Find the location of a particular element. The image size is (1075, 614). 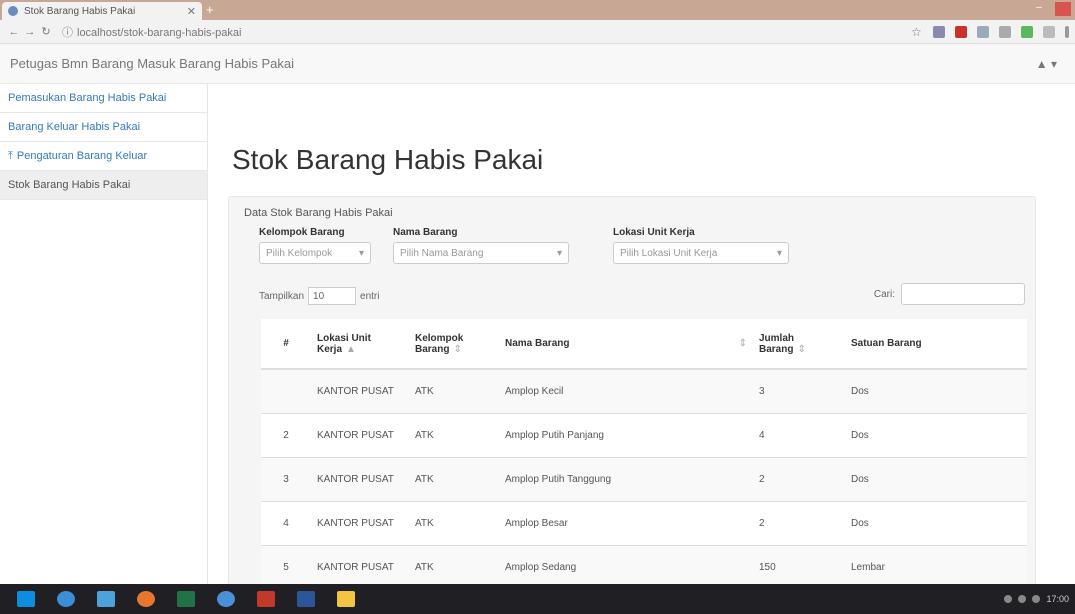

sidebar-item-pengaturan: ⤒ Pengaturan Barang Keluar is located at coordinates (103, 156).